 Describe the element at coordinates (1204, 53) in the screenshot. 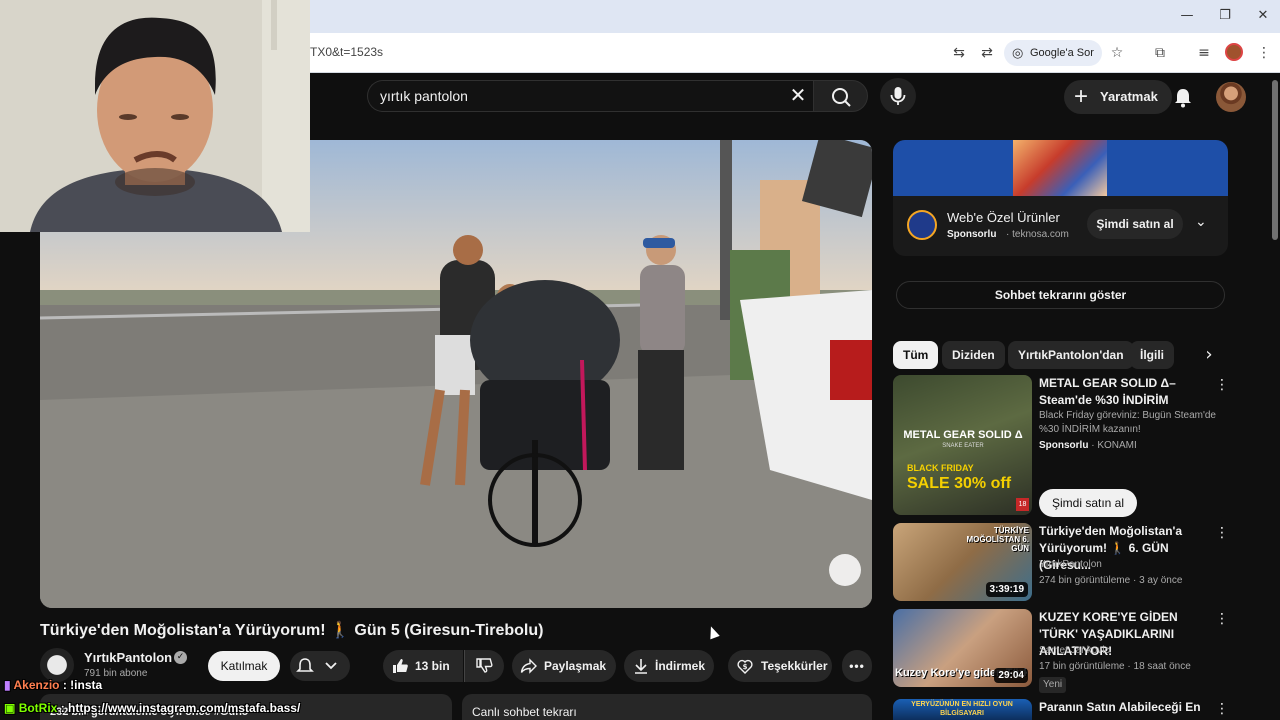

I see `media-control-icon: ≡` at that location.